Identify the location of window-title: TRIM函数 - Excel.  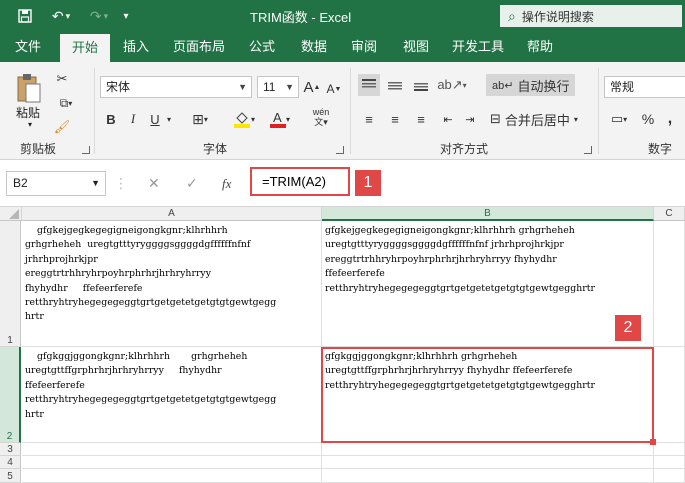
(301, 17).